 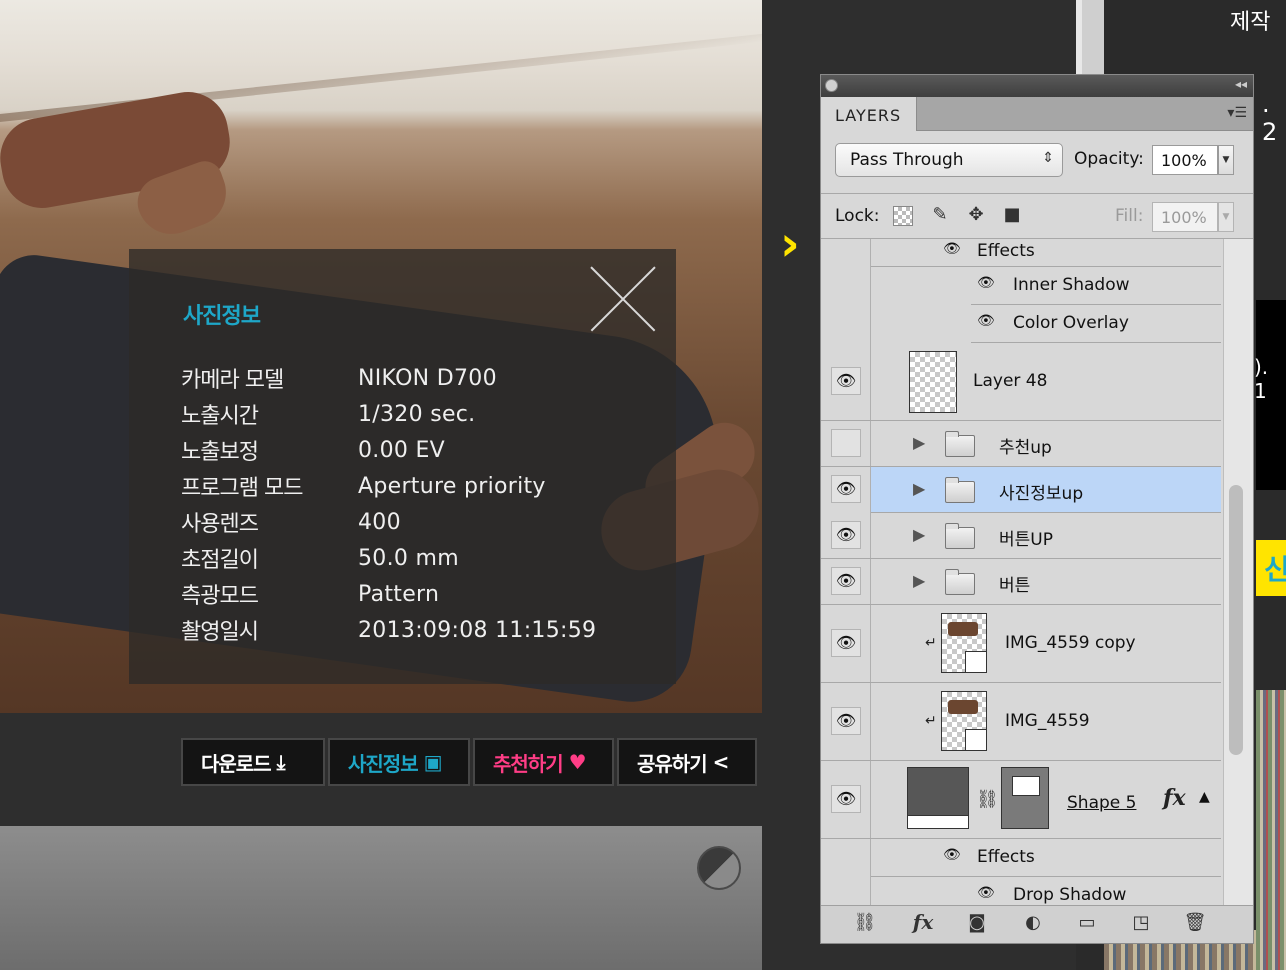 I want to click on lock-transparency-icon, so click(x=903, y=216).